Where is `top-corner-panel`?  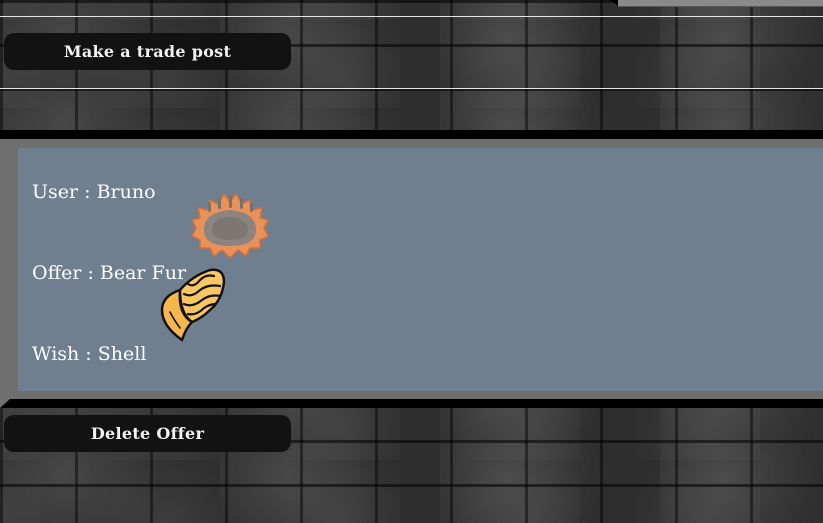 top-corner-panel is located at coordinates (716, 3).